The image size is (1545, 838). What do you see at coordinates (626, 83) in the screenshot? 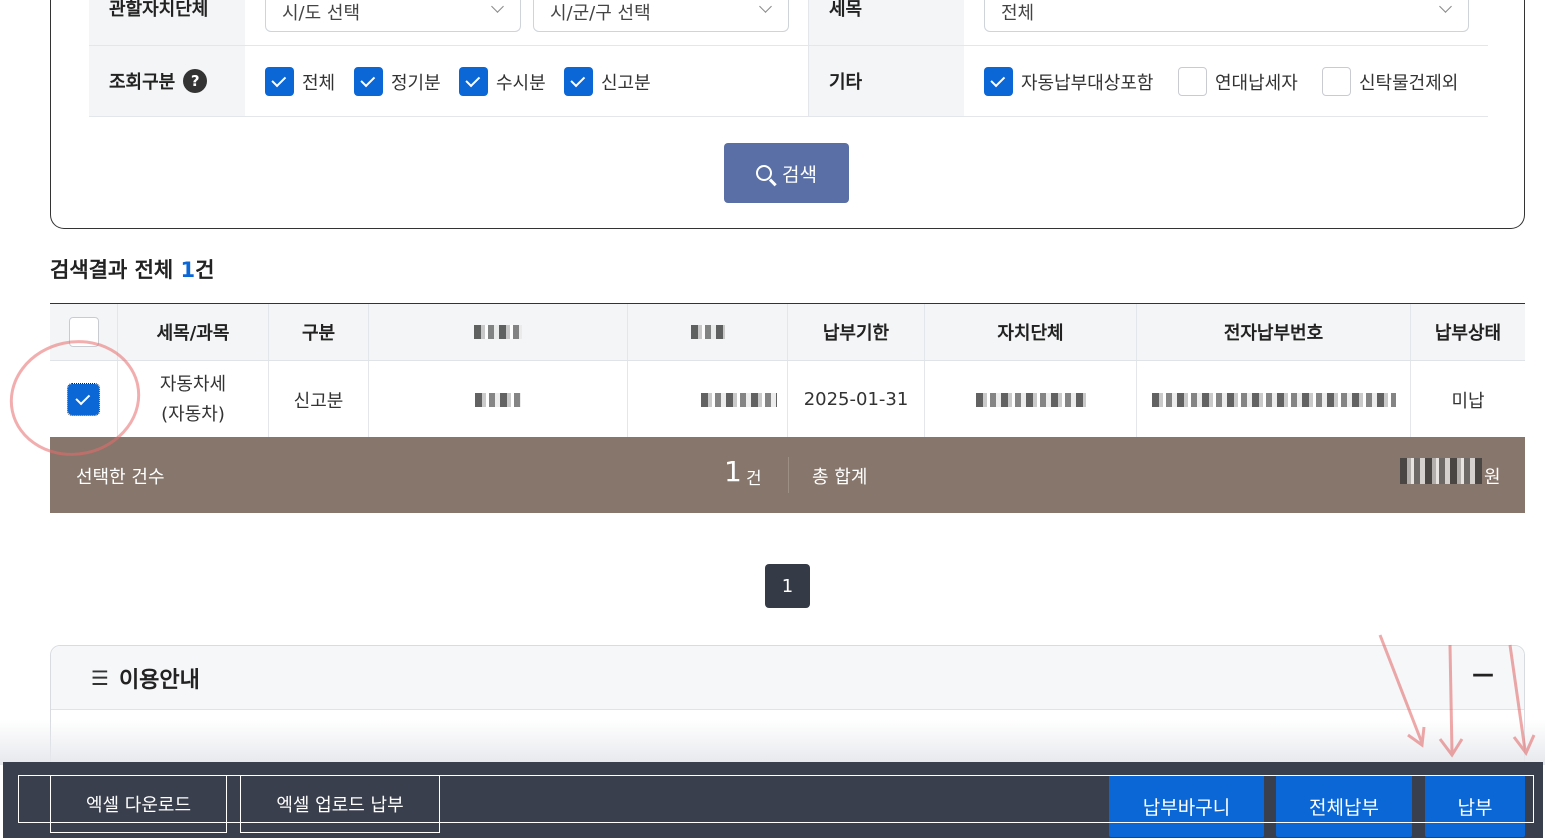
I see `query-option-label: 신고분` at bounding box center [626, 83].